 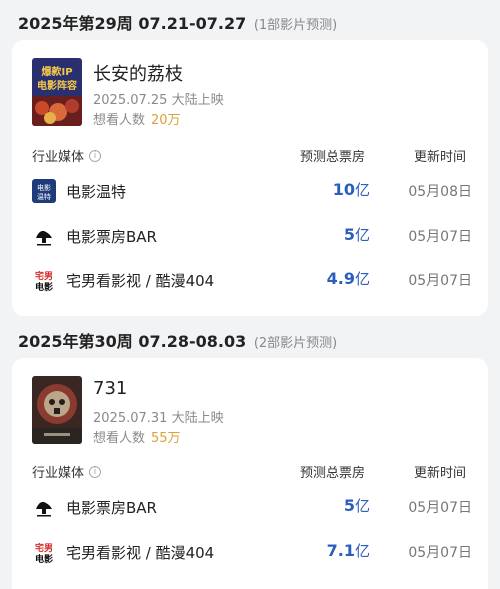 What do you see at coordinates (57, 410) in the screenshot?
I see `movie-poster` at bounding box center [57, 410].